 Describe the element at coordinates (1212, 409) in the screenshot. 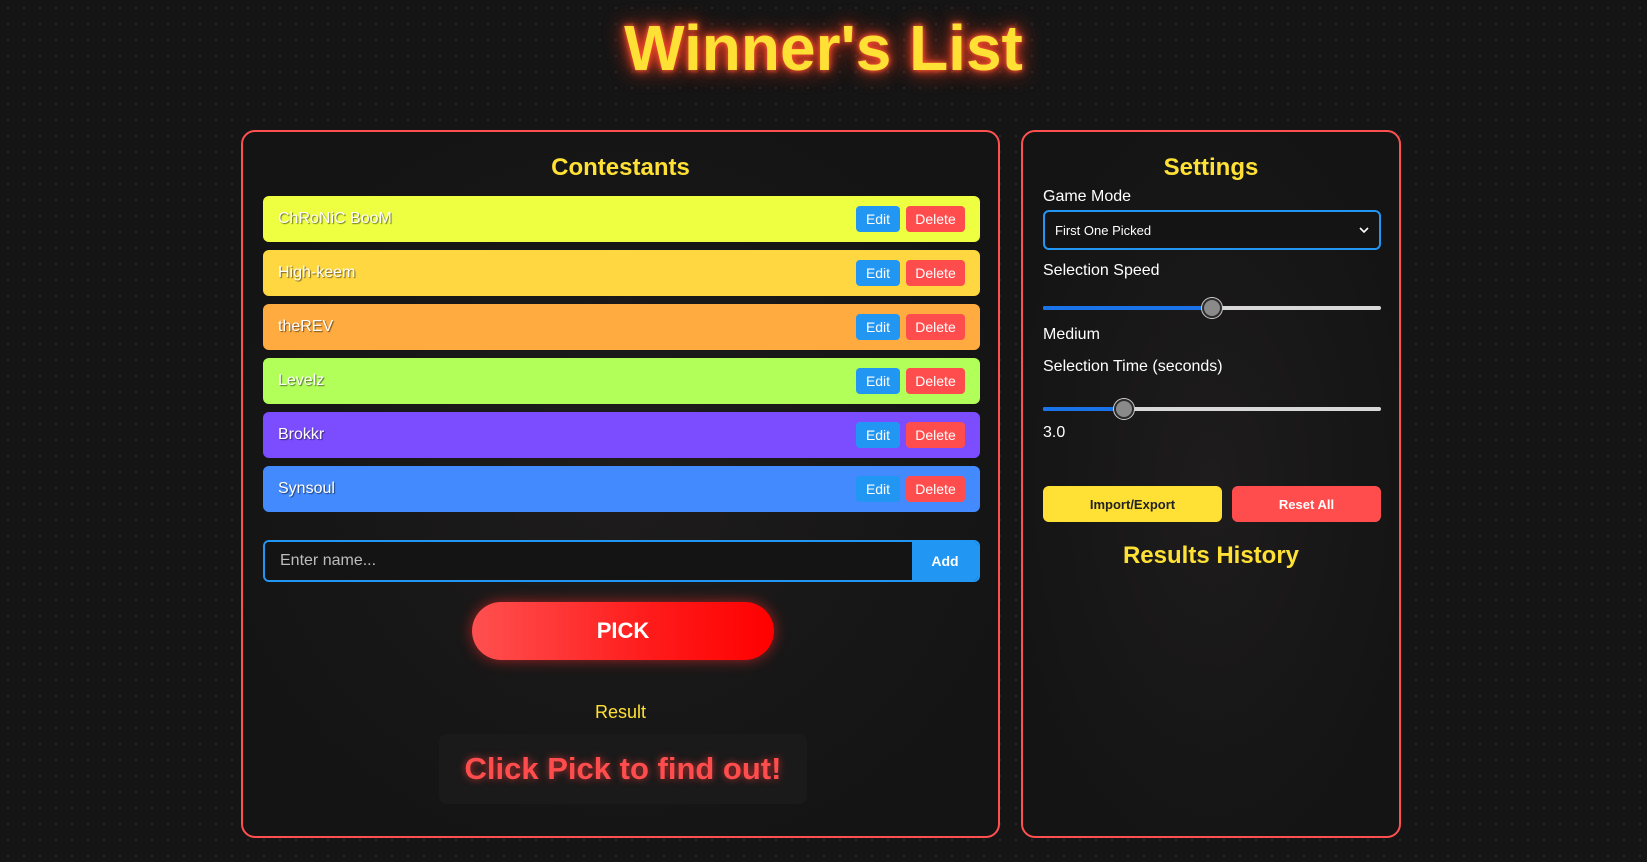

I see `selection-time-slider` at that location.